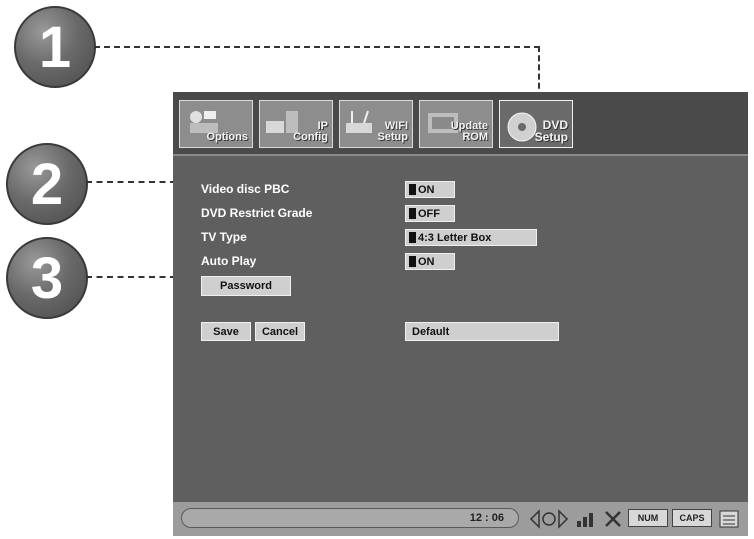 Image resolution: width=754 pixels, height=539 pixels. I want to click on setting-value-video-disc-pbc: ON, so click(430, 189).